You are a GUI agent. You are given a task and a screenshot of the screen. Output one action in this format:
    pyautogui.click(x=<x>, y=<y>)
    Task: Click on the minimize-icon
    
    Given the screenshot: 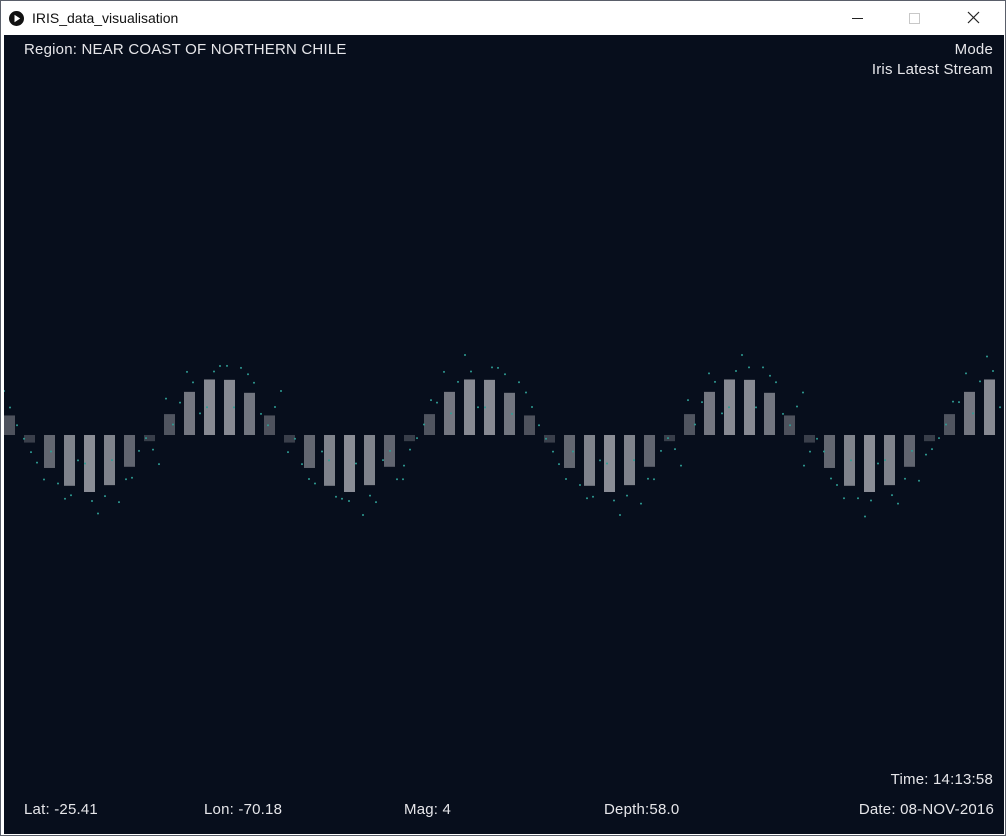 What is the action you would take?
    pyautogui.click(x=858, y=18)
    